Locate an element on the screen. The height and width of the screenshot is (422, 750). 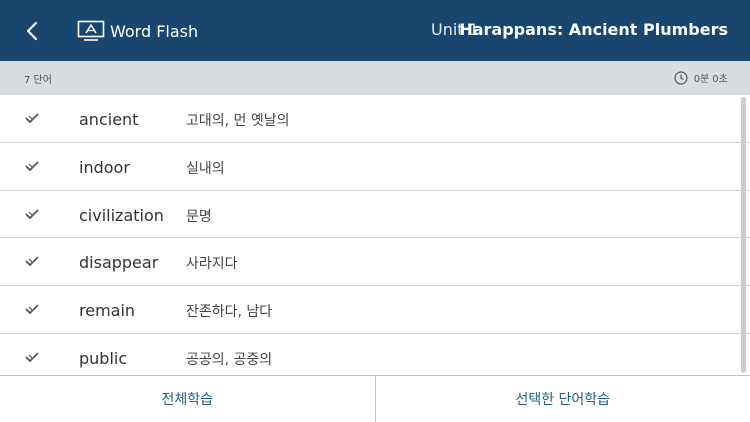
back-button is located at coordinates (32, 31).